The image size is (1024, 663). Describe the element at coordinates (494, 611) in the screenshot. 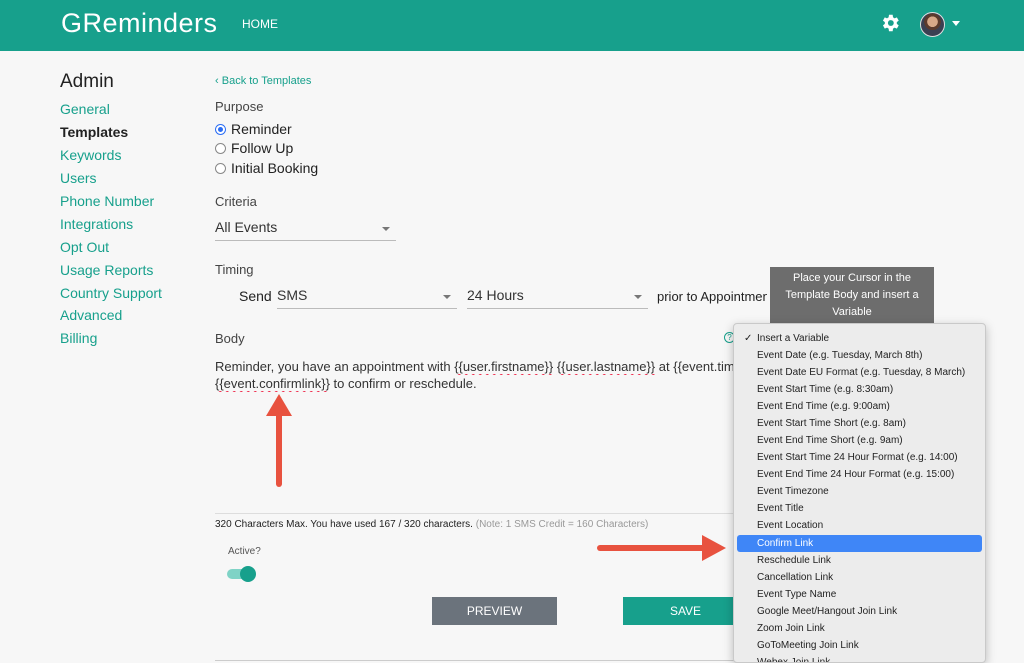

I see `preview-button: PREVIEW` at that location.